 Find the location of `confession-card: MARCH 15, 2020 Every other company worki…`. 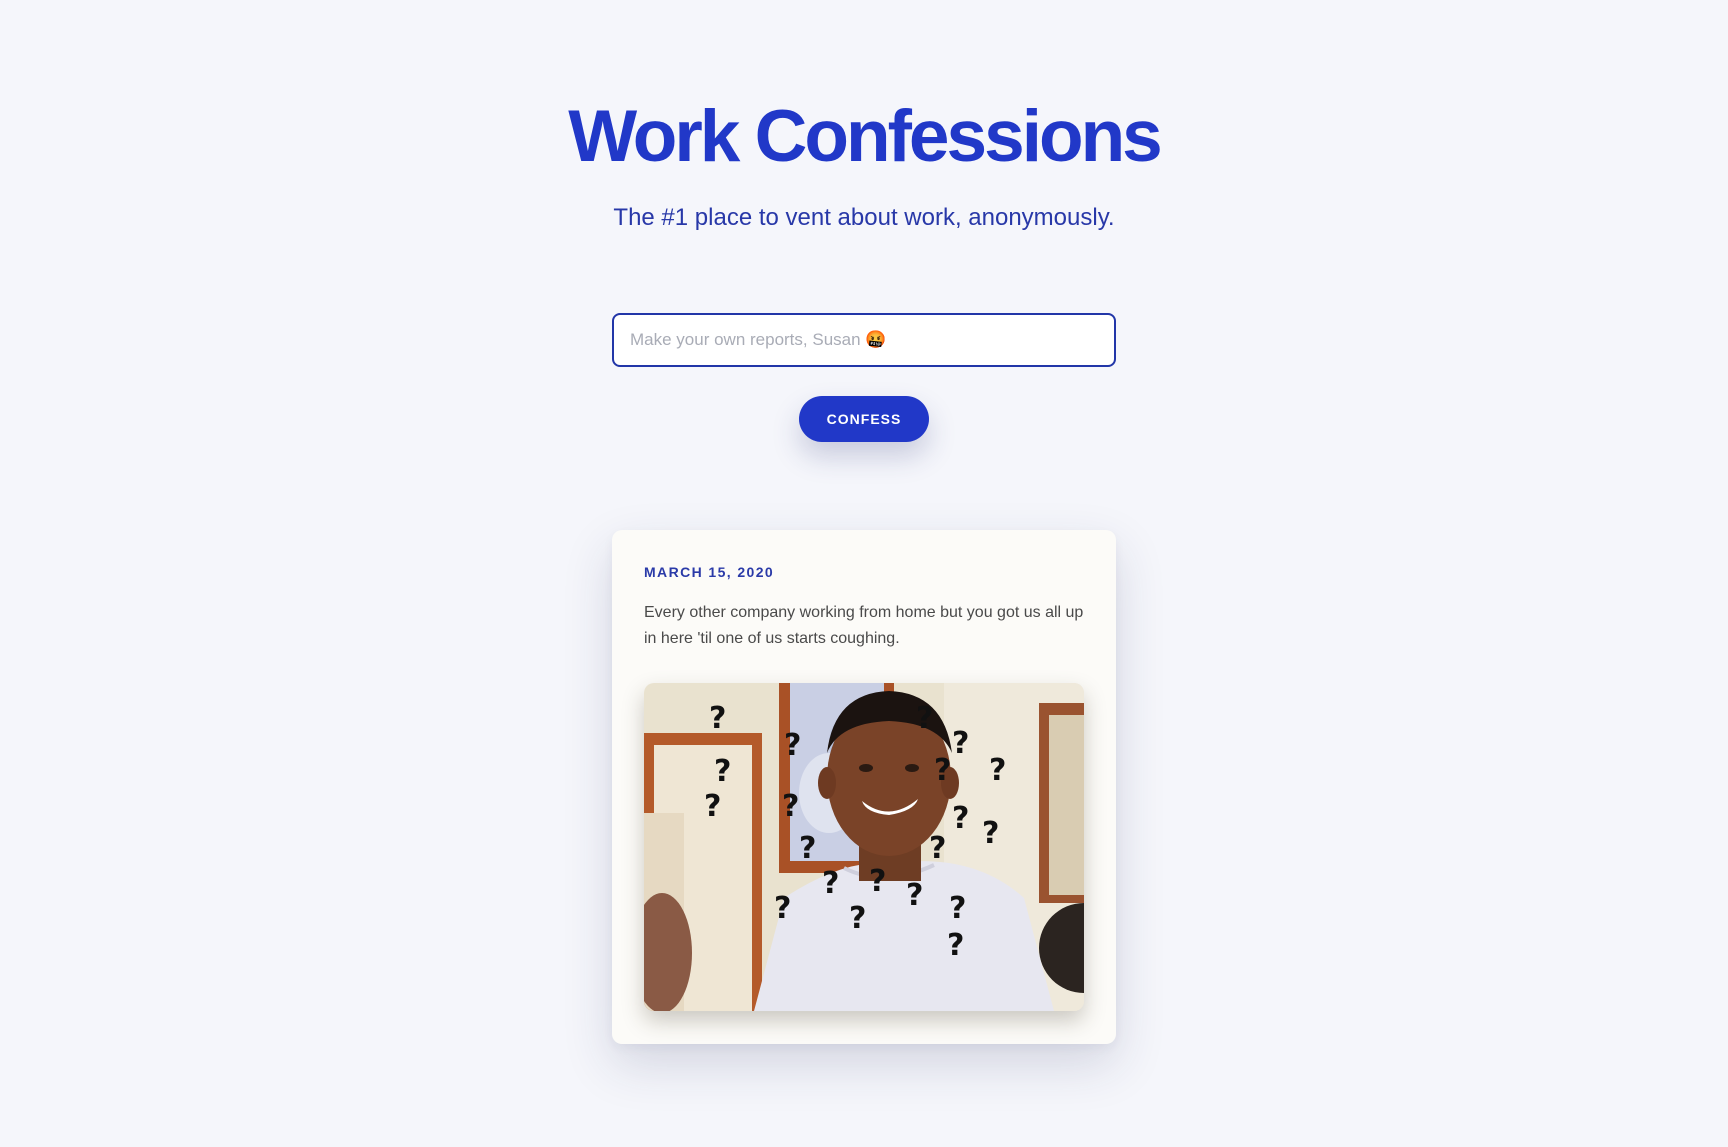

confession-card: MARCH 15, 2020 Every other company worki… is located at coordinates (864, 787).